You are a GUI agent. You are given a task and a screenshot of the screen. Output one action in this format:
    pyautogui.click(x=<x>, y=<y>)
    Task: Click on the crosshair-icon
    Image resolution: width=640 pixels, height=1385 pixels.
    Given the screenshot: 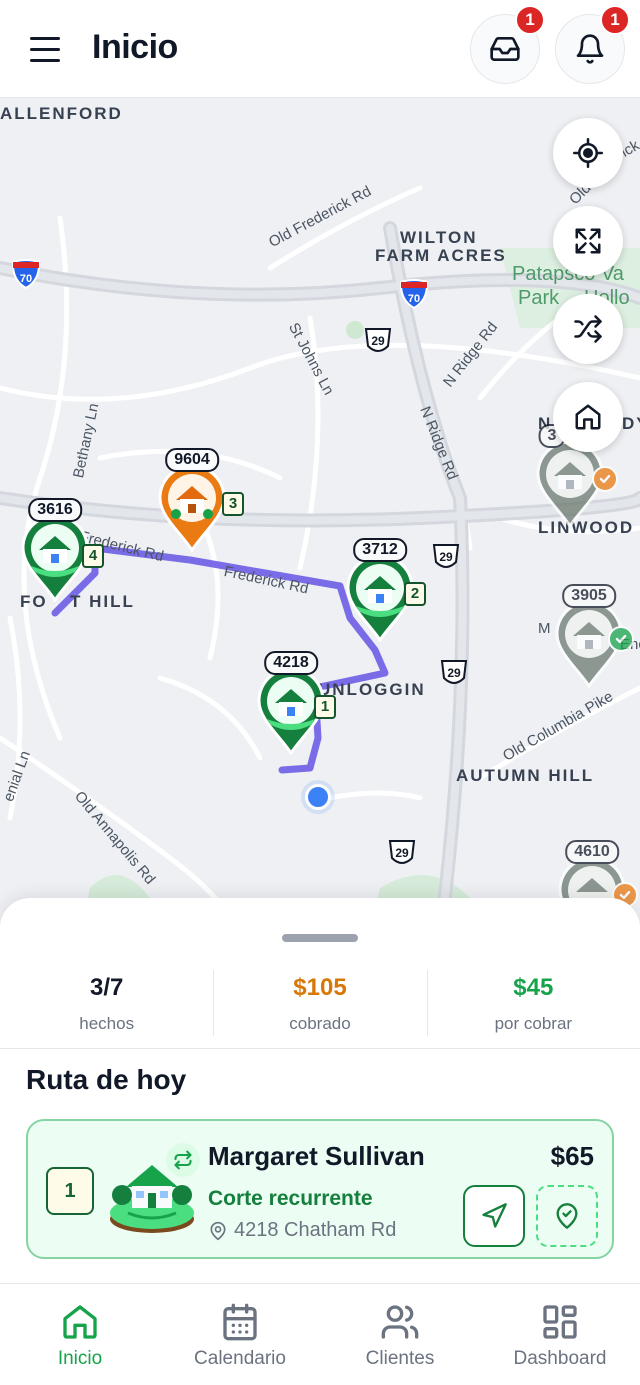 What is the action you would take?
    pyautogui.click(x=588, y=153)
    